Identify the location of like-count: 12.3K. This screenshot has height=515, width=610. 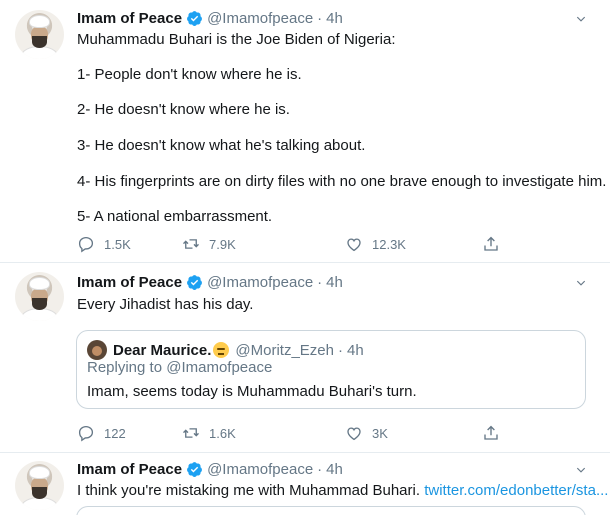
(389, 244).